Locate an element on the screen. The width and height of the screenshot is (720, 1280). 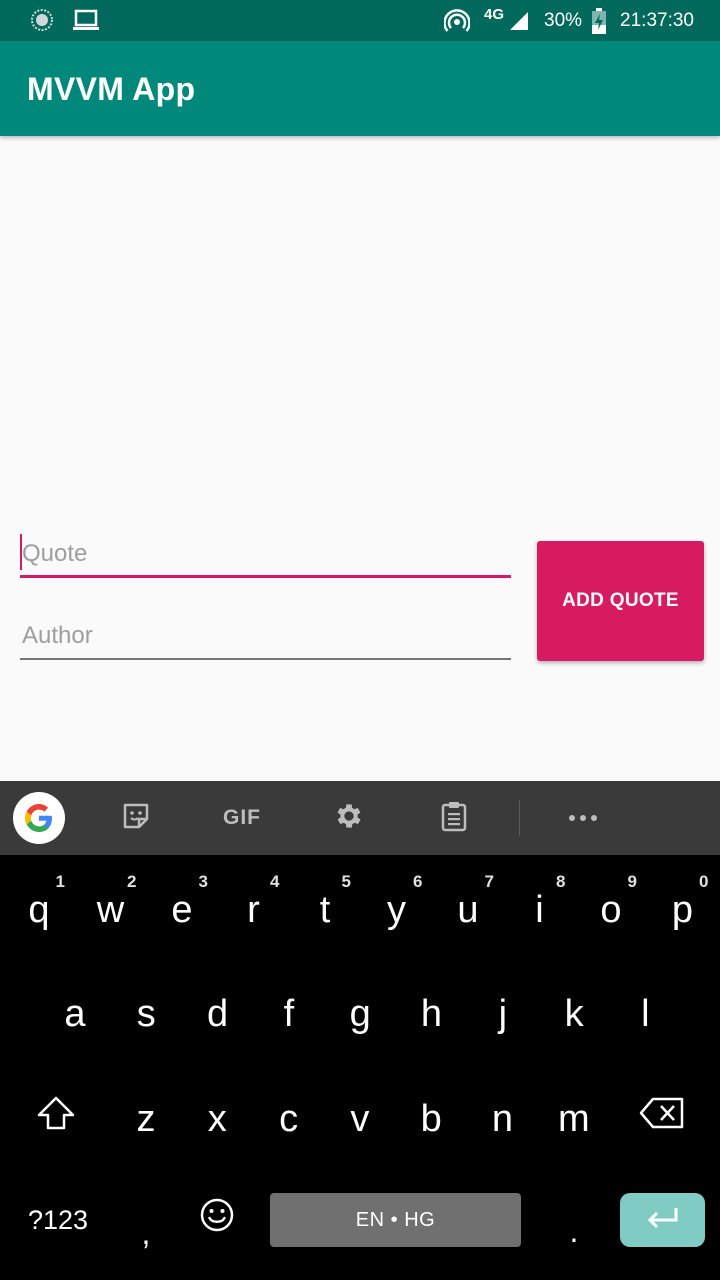
key-label: n is located at coordinates (502, 1118).